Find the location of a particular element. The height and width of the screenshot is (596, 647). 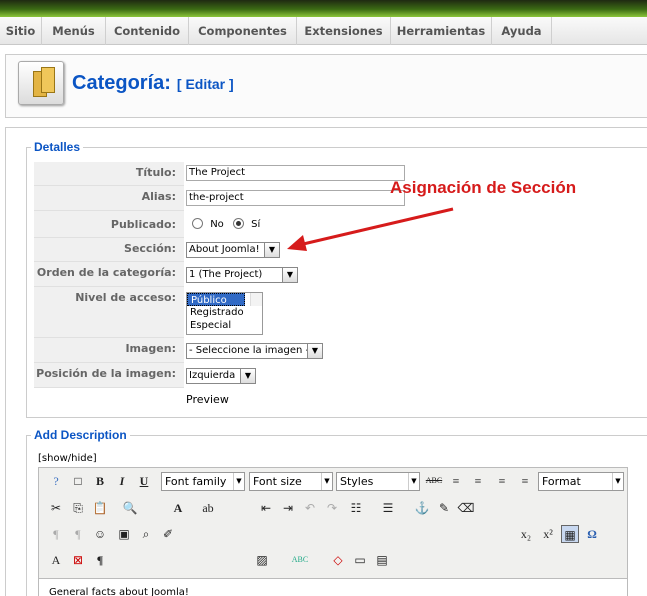

published-yes-radio is located at coordinates (238, 223).